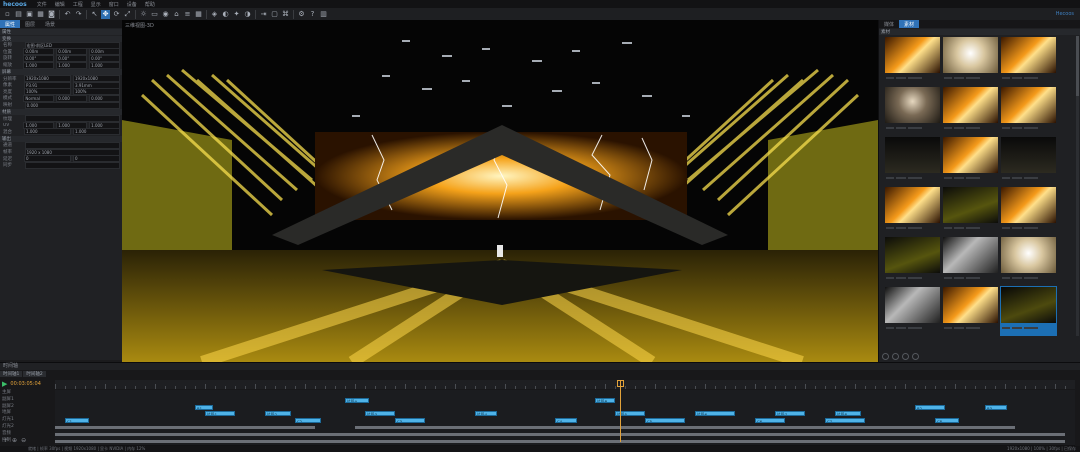  I want to click on timeline-tab-1: 时间轴1, so click(11, 374).